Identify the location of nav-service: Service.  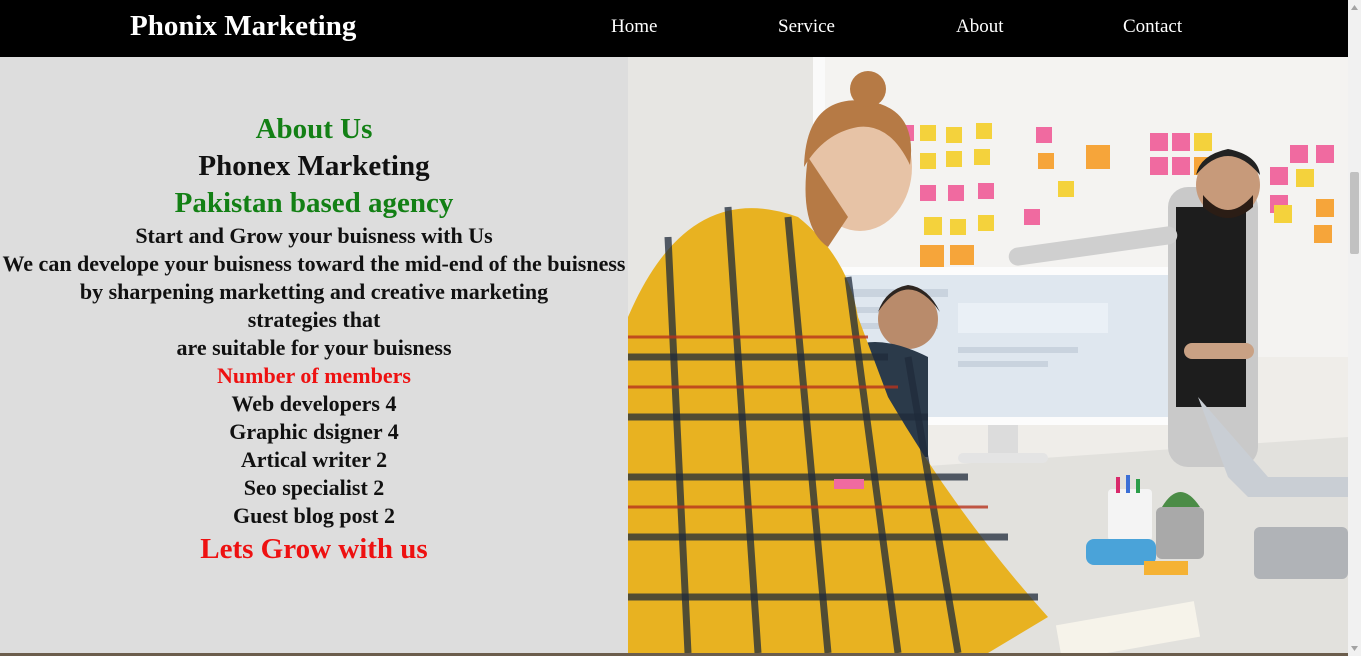
(806, 27).